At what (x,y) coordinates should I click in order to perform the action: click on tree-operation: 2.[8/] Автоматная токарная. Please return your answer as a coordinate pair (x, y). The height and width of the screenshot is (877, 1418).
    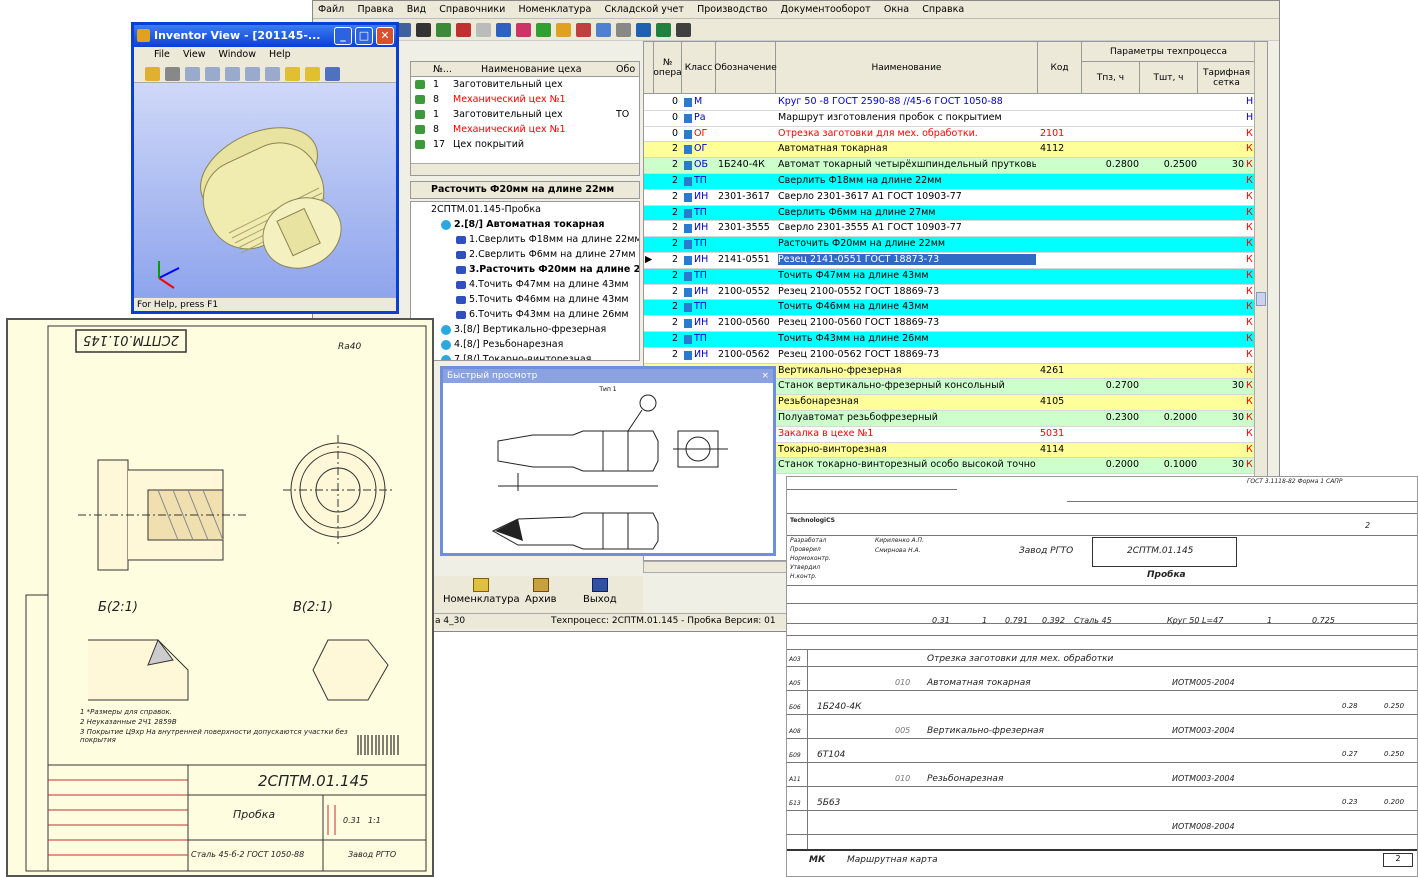
    Looking at the image, I should click on (525, 224).